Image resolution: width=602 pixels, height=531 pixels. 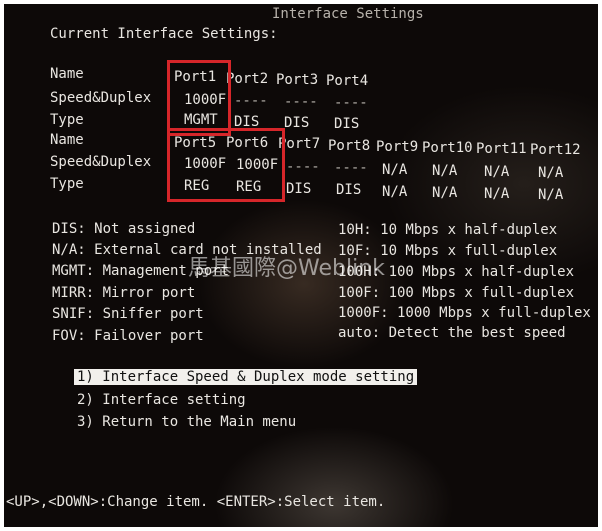 What do you see at coordinates (448, 230) in the screenshot?
I see `legend-right-item: 10H: 10 Mbps x half-duplex` at bounding box center [448, 230].